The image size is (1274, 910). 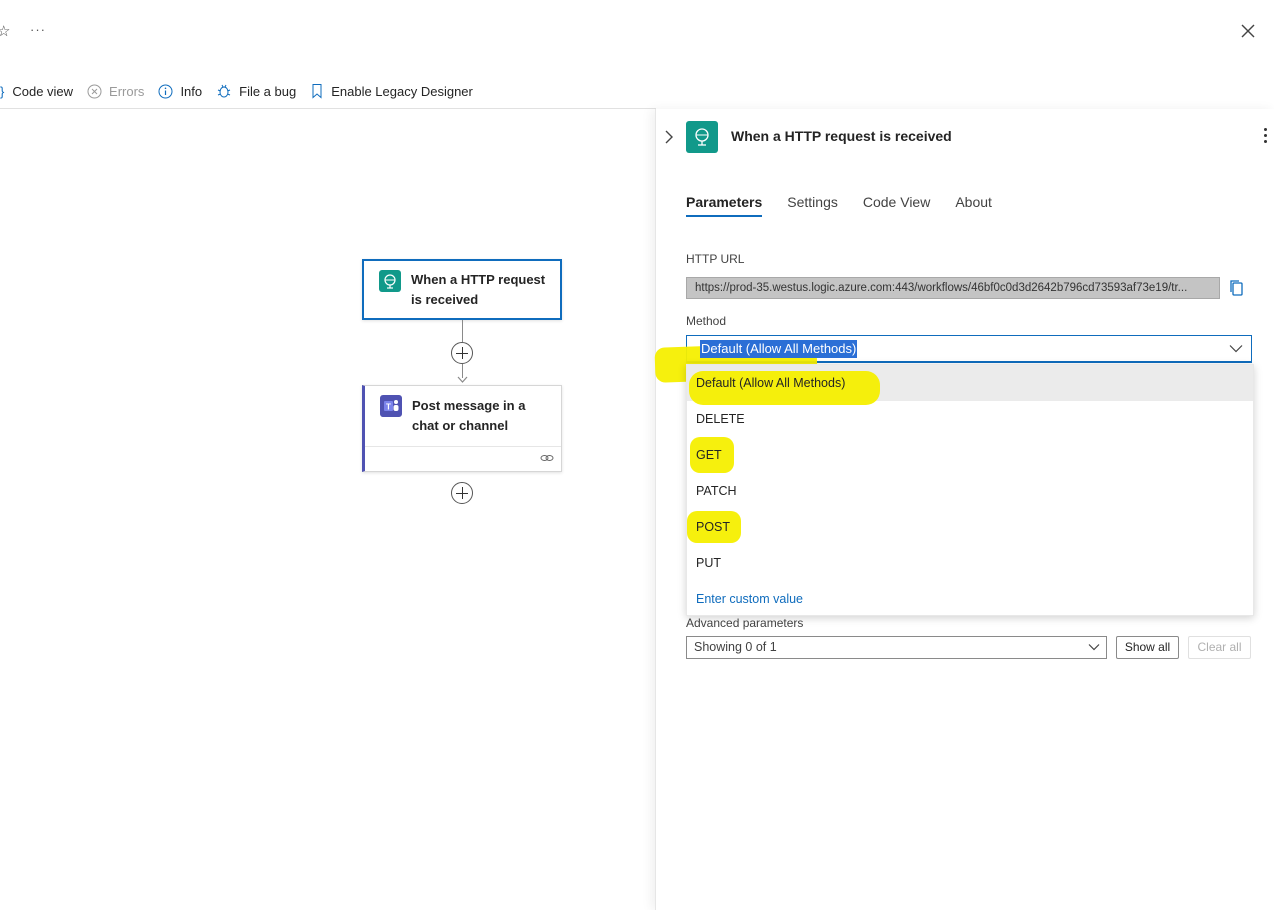 I want to click on close-icon, so click(x=1248, y=31).